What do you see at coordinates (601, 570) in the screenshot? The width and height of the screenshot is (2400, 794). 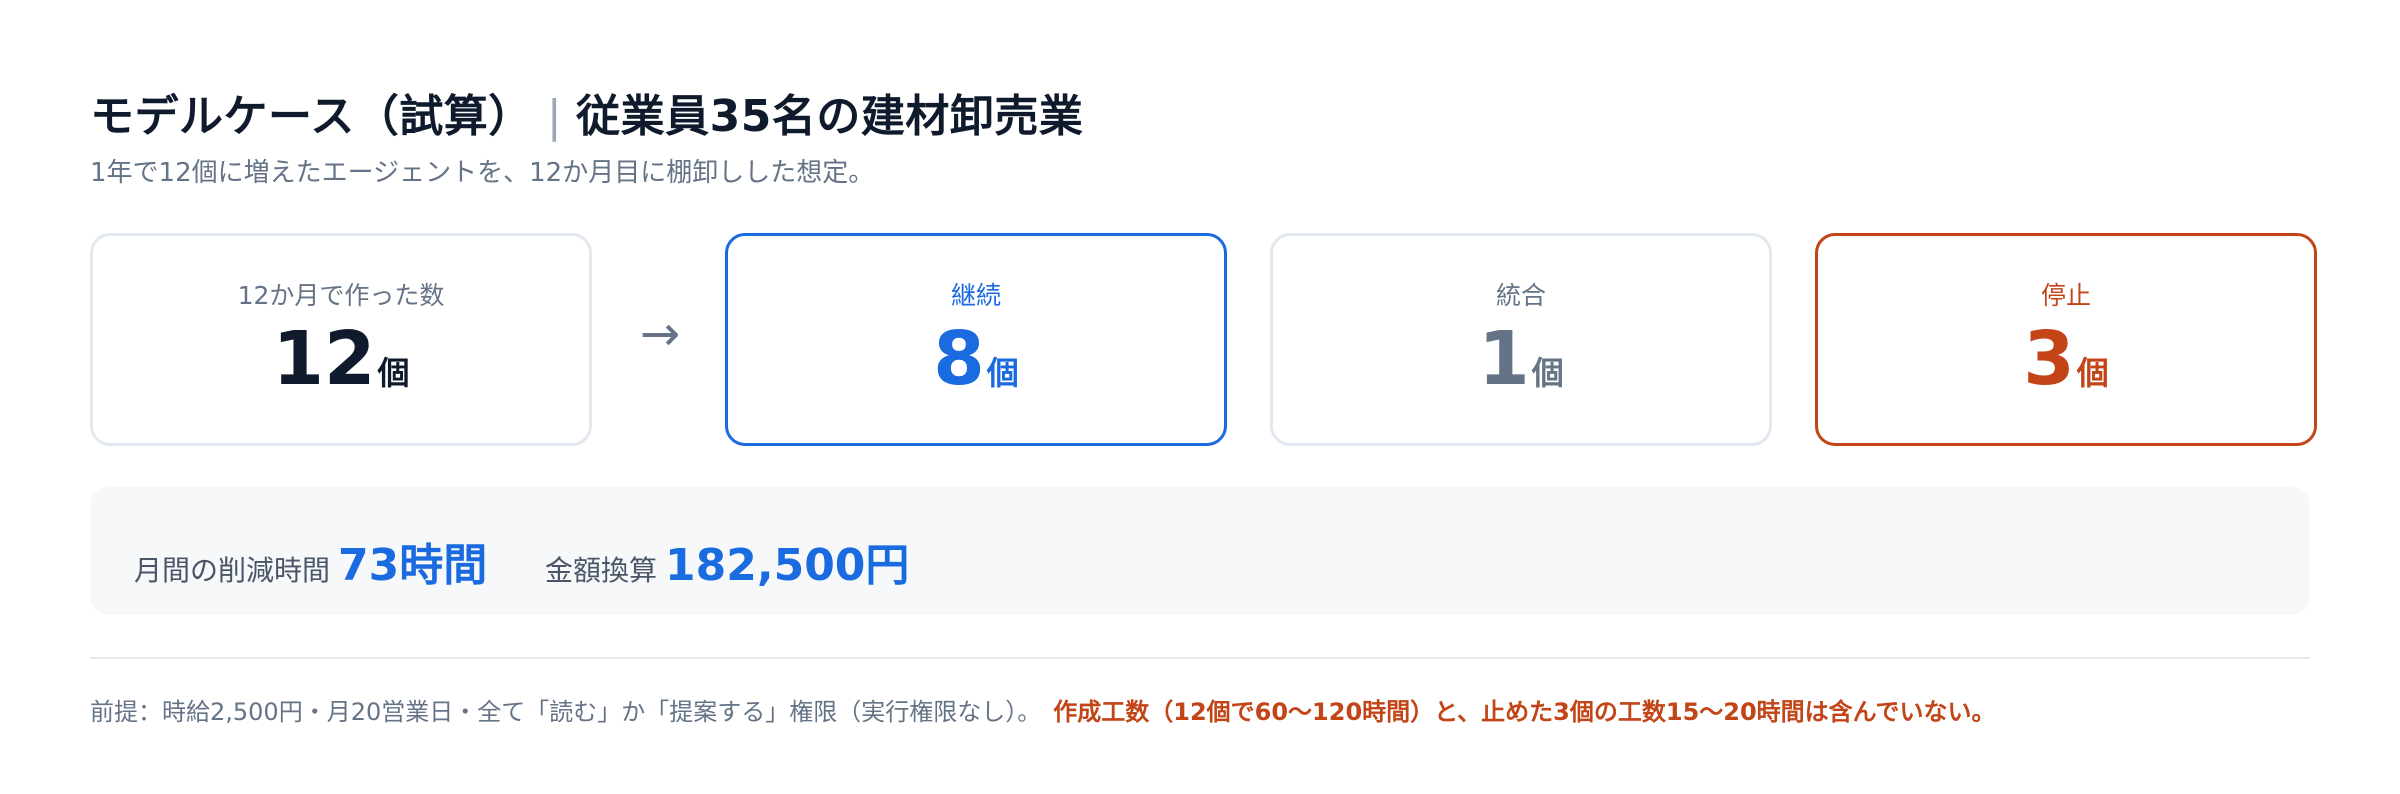 I see `money-label: 金額換算` at bounding box center [601, 570].